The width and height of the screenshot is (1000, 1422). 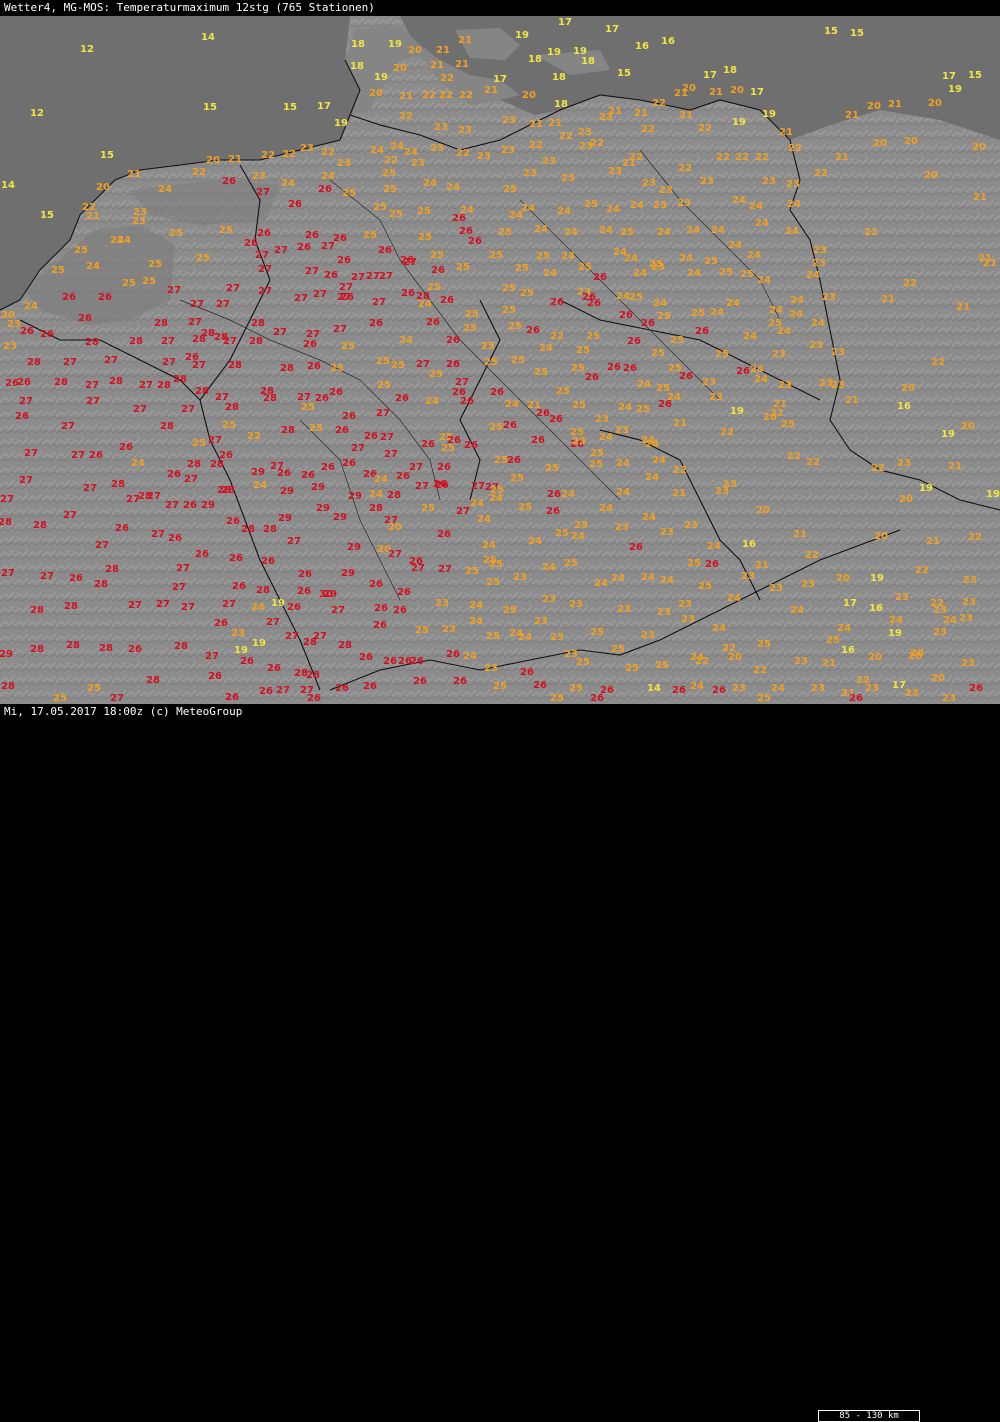 I want to click on station-value: 19, so click(x=737, y=411).